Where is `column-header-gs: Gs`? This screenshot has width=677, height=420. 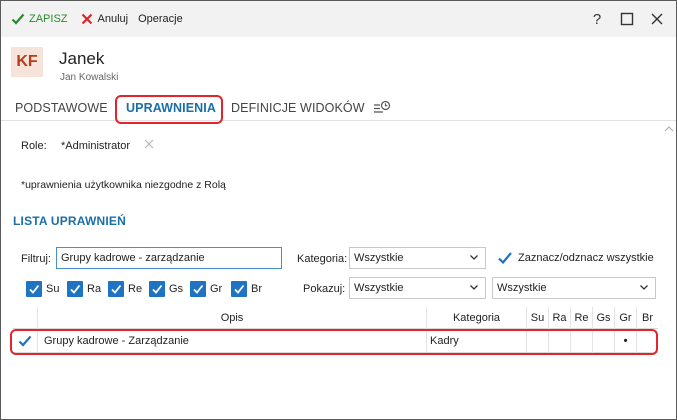
column-header-gs: Gs is located at coordinates (603, 318).